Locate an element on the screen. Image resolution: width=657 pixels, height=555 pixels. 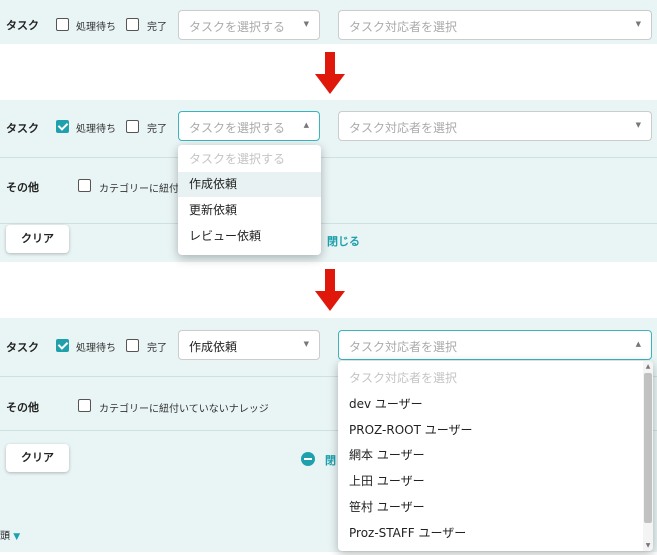
close-link: 閉じる is located at coordinates (343, 241).